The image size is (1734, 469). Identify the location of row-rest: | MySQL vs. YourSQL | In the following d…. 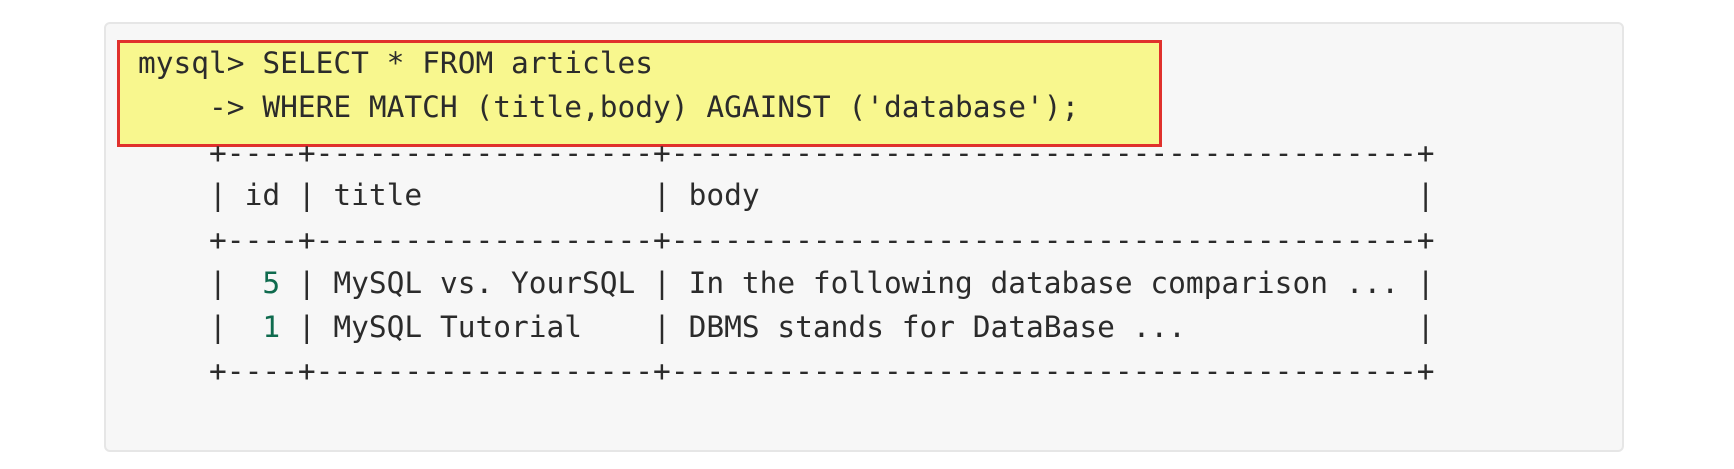
(857, 283).